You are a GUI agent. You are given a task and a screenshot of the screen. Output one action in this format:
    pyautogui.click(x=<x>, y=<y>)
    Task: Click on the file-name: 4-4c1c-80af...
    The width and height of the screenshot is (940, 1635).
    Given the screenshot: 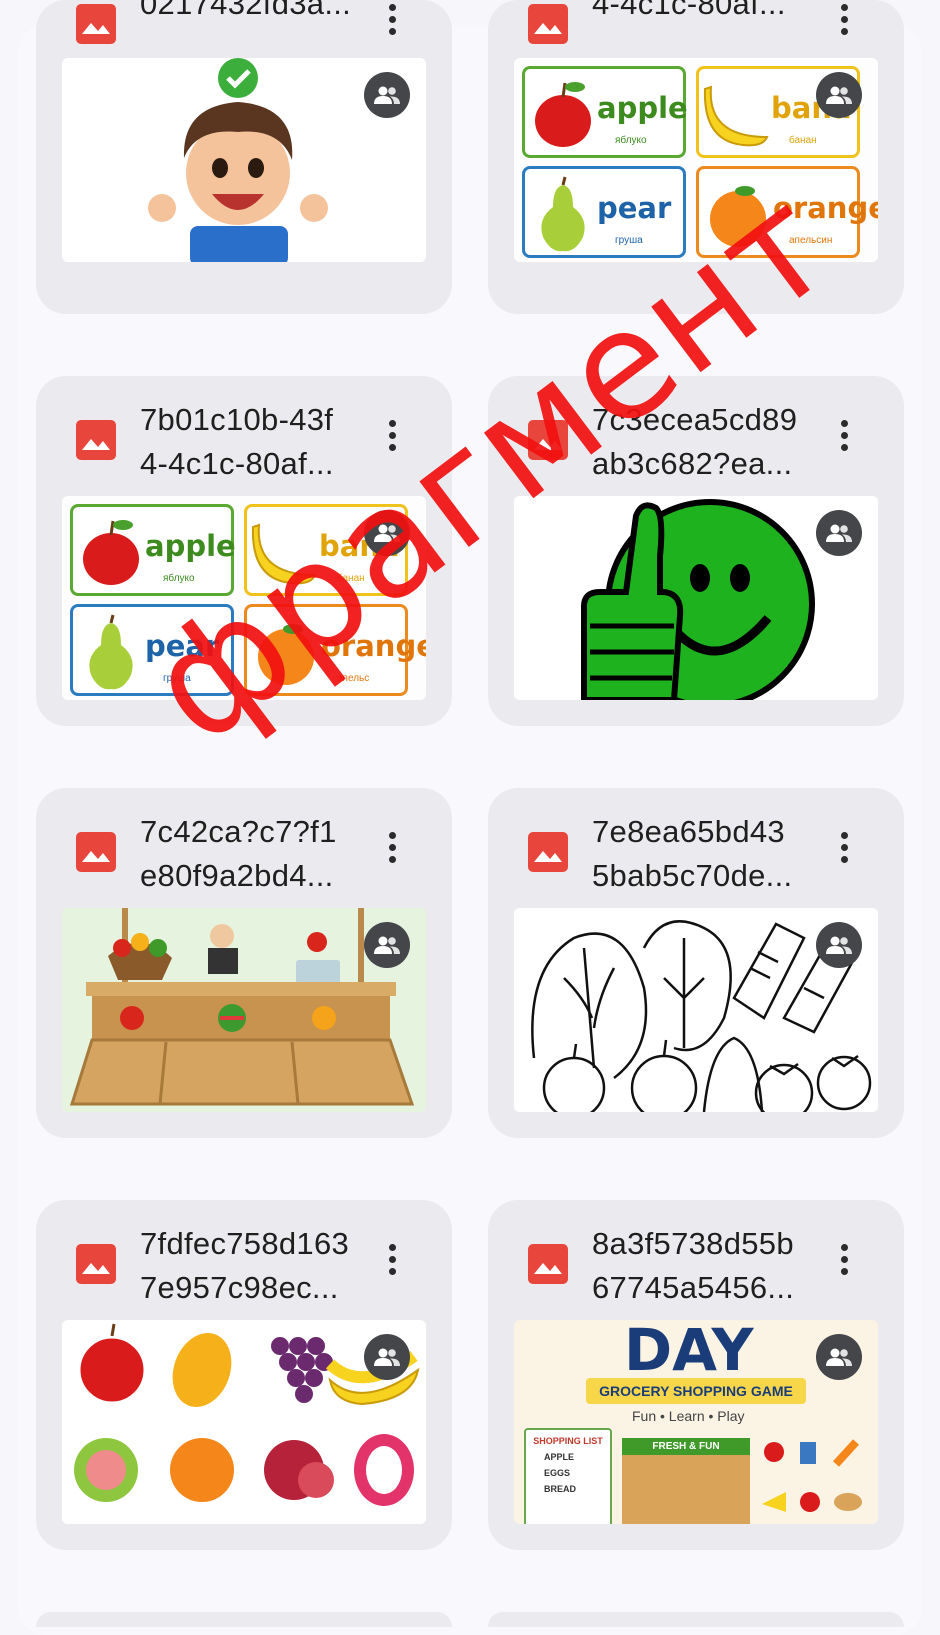 What is the action you would take?
    pyautogui.click(x=689, y=10)
    